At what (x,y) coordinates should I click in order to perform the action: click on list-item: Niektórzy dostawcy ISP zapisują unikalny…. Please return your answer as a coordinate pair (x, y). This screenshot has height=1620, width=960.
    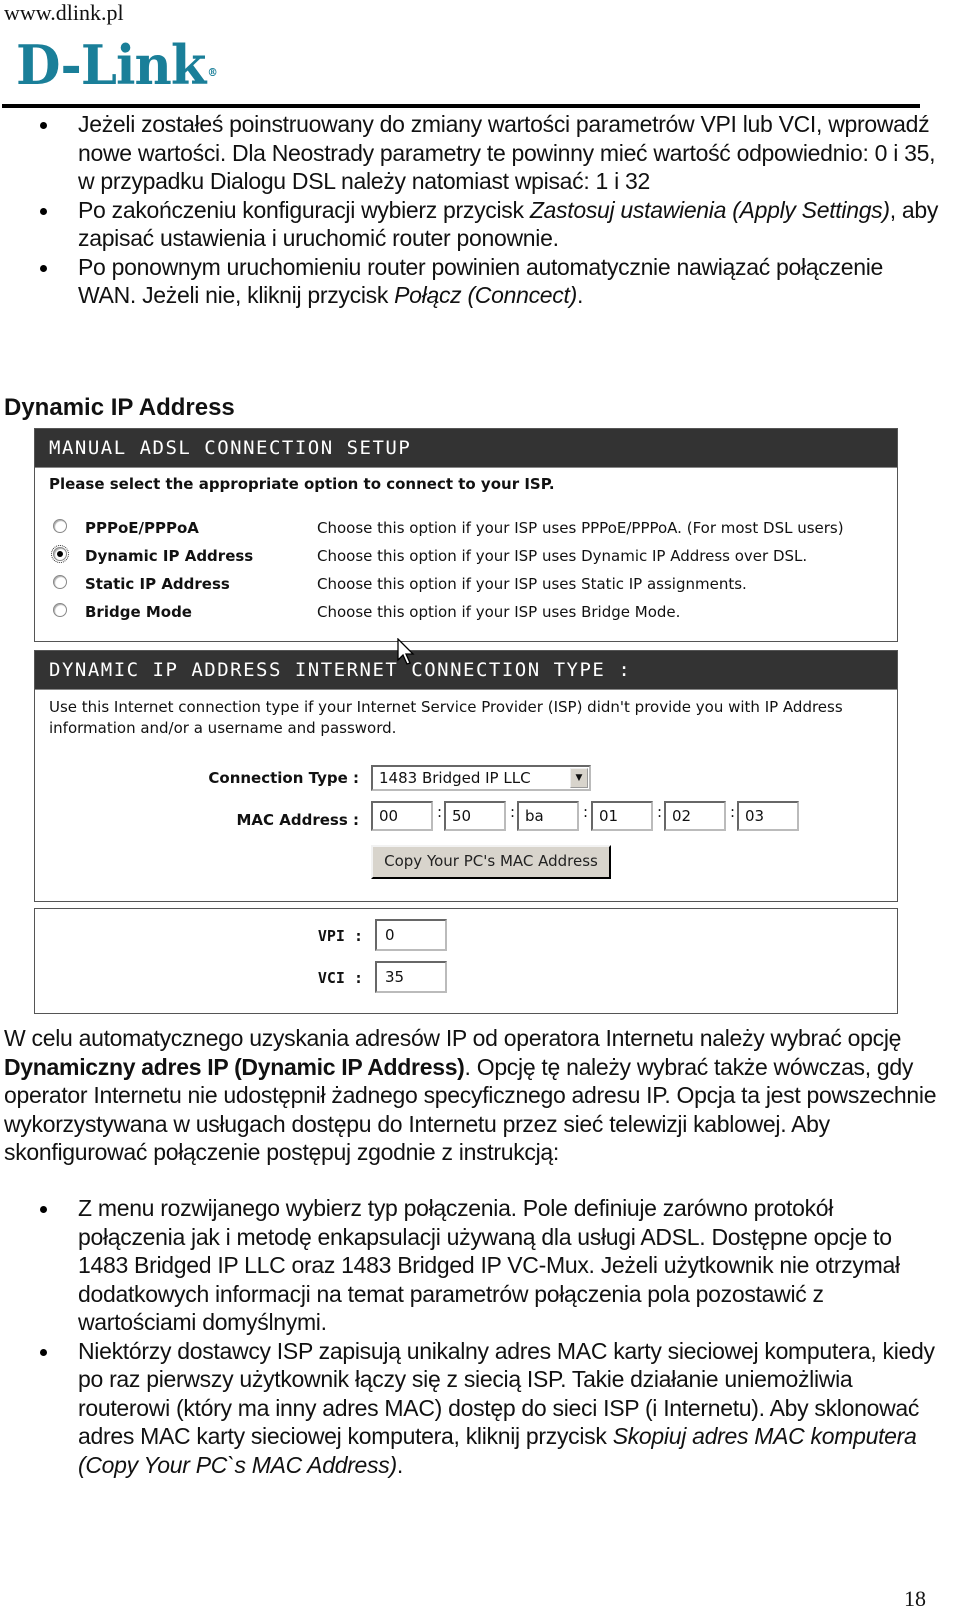
    Looking at the image, I should click on (470, 1408).